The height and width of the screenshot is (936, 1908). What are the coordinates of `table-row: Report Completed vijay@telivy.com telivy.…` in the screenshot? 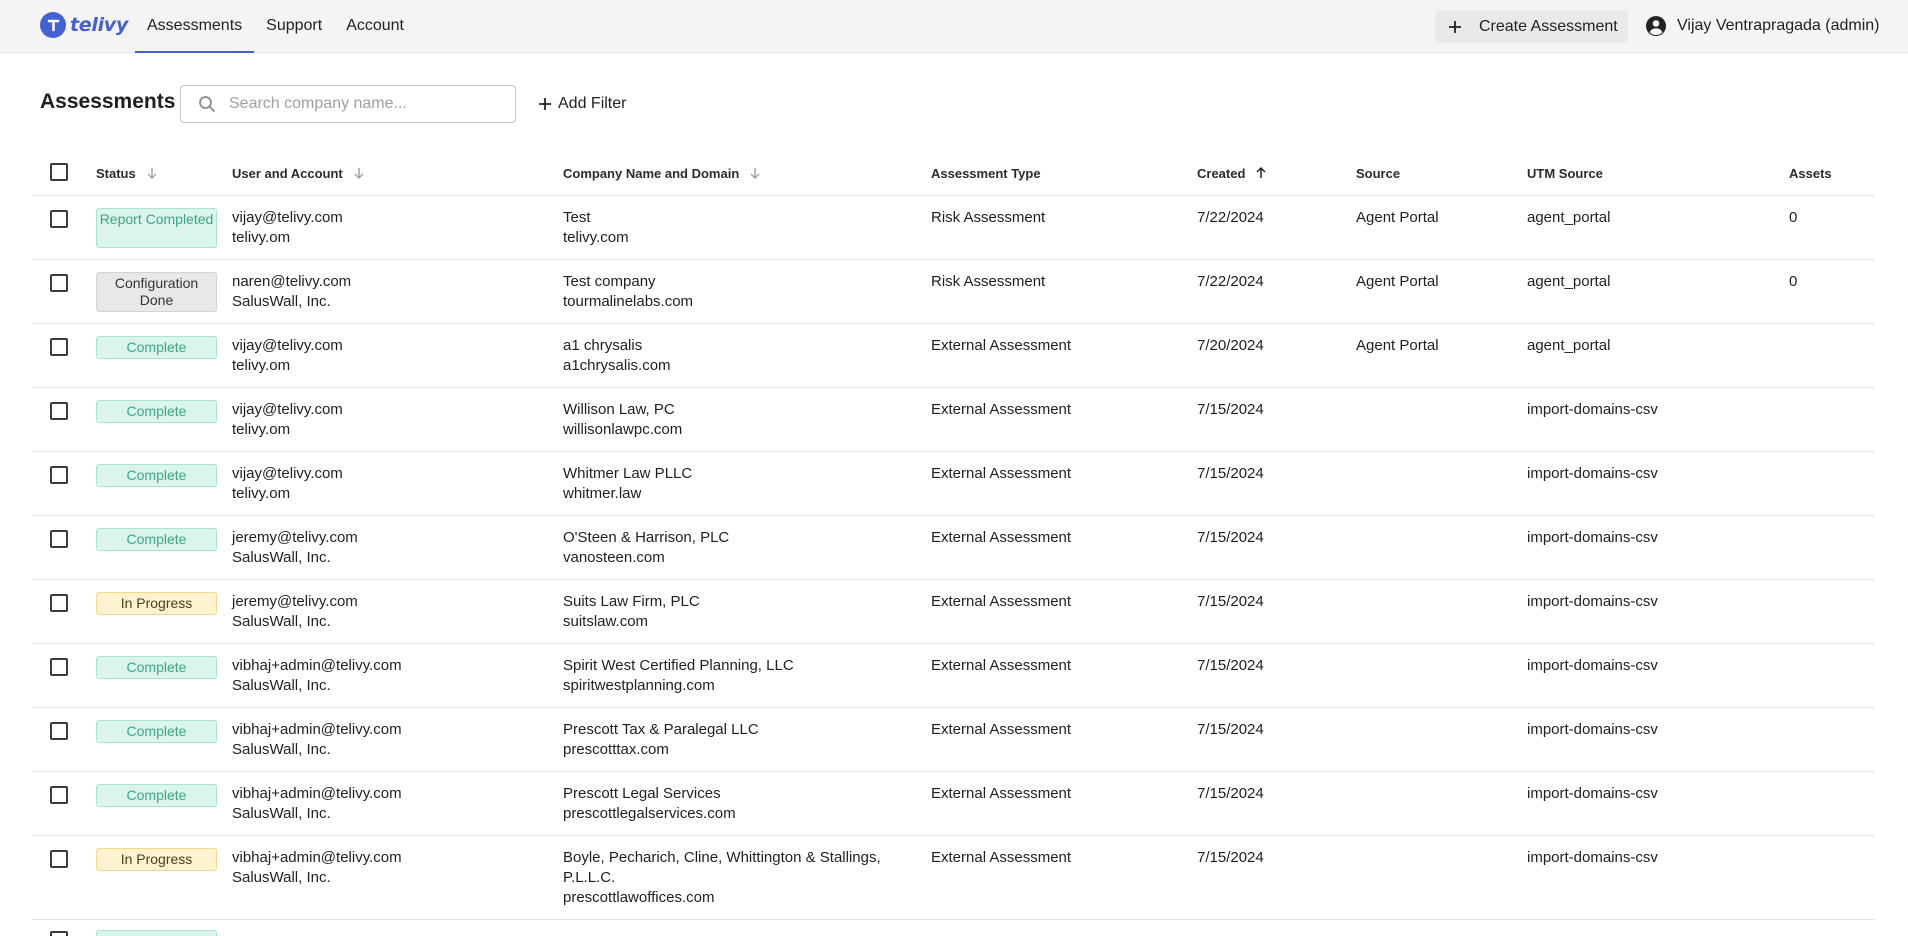 It's located at (953, 228).